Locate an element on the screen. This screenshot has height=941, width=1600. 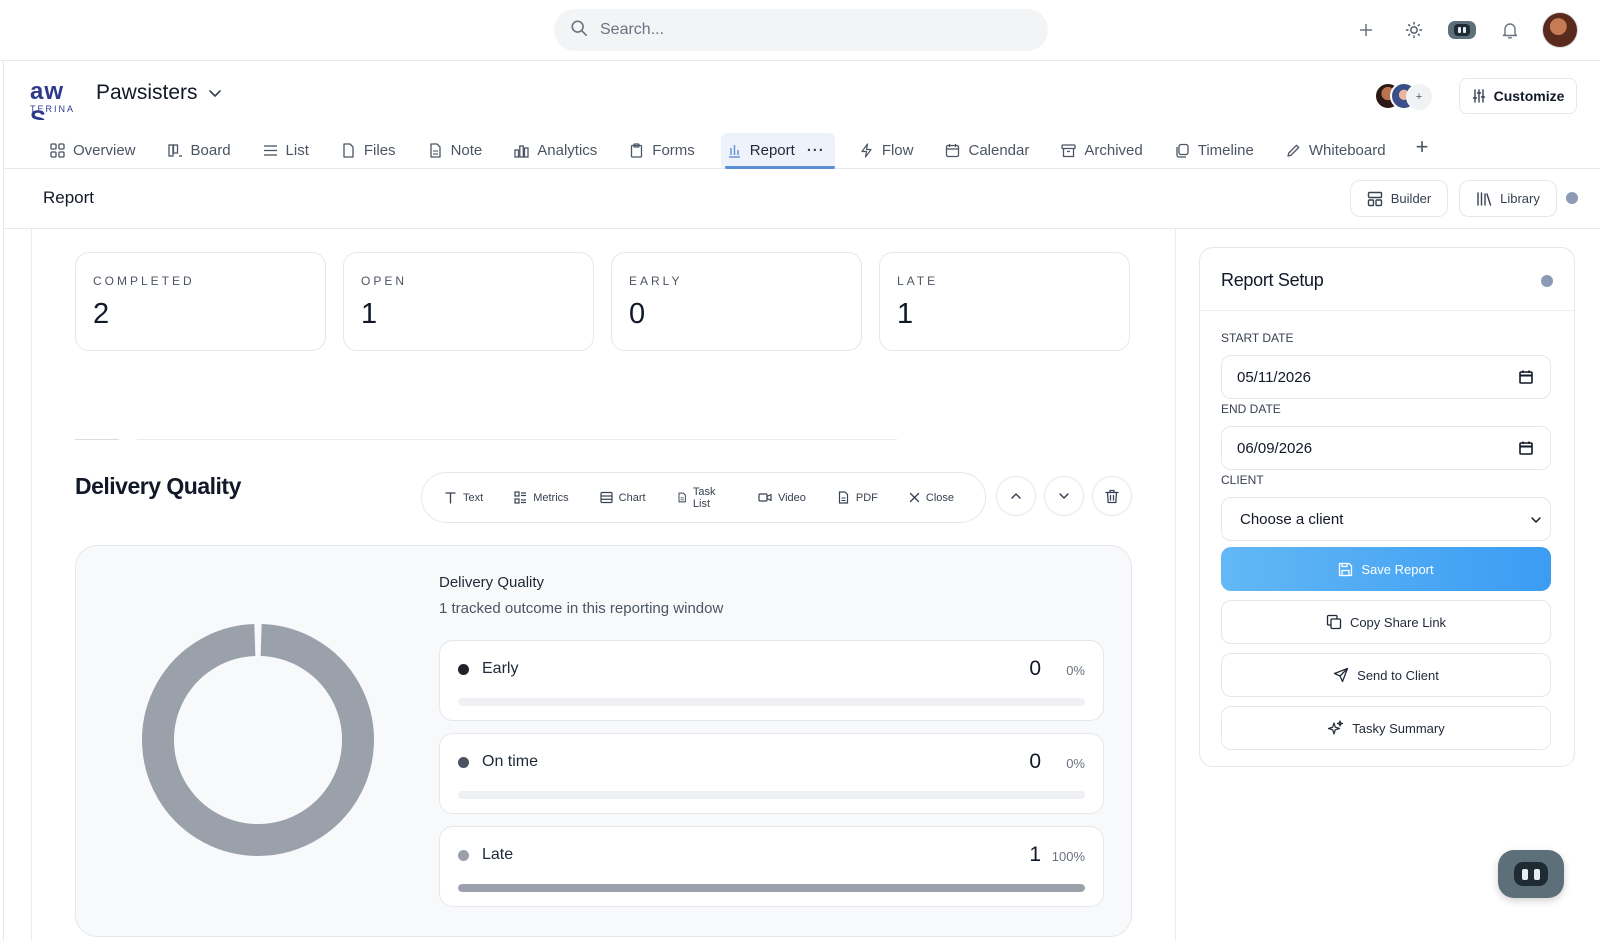
client-select: Choose a client is located at coordinates (1386, 519).